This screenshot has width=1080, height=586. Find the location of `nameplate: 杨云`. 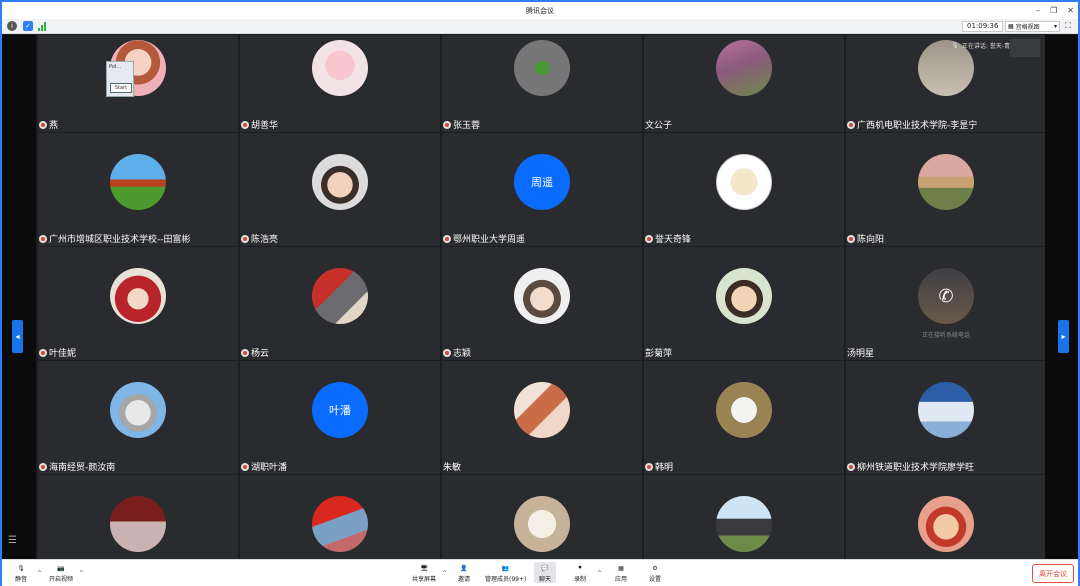

nameplate: 杨云 is located at coordinates (255, 352).